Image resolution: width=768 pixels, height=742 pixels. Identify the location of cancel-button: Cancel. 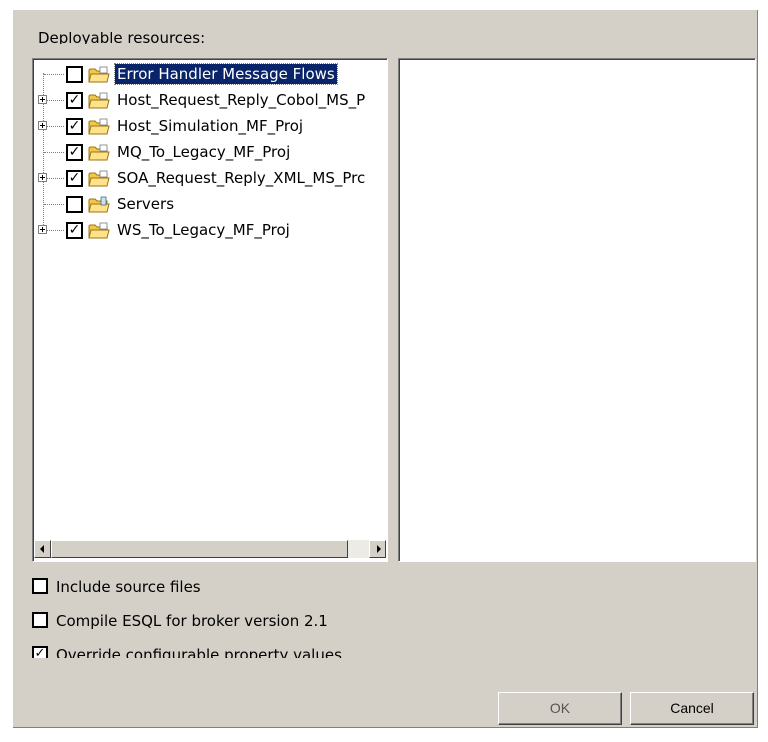
(692, 708).